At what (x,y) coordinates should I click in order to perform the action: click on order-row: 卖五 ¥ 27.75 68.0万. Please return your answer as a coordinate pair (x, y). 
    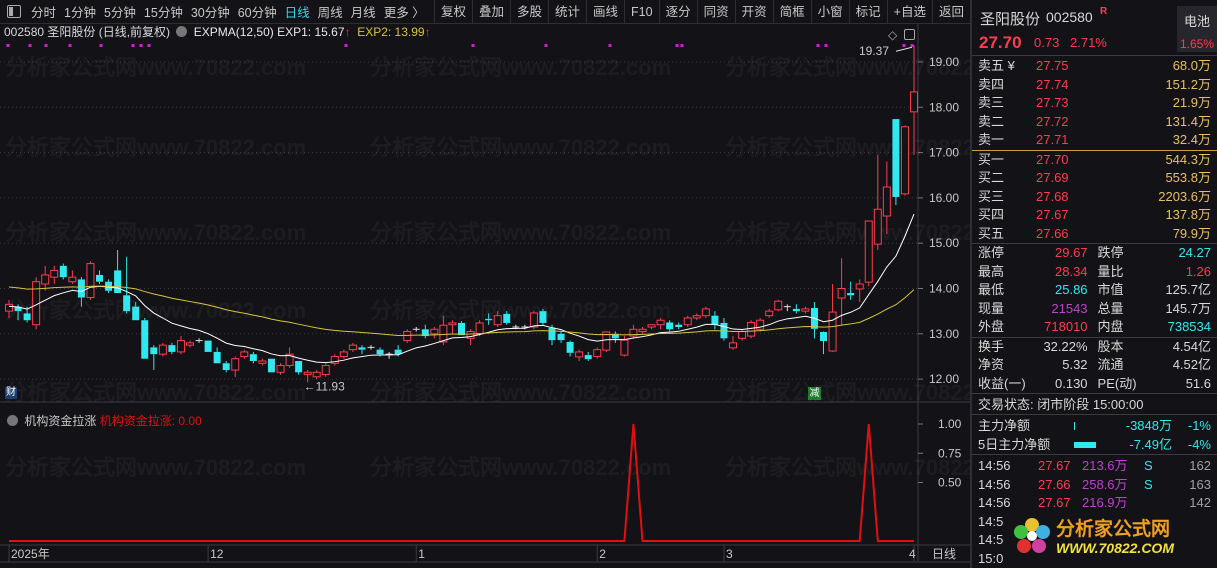
    Looking at the image, I should click on (1094, 66).